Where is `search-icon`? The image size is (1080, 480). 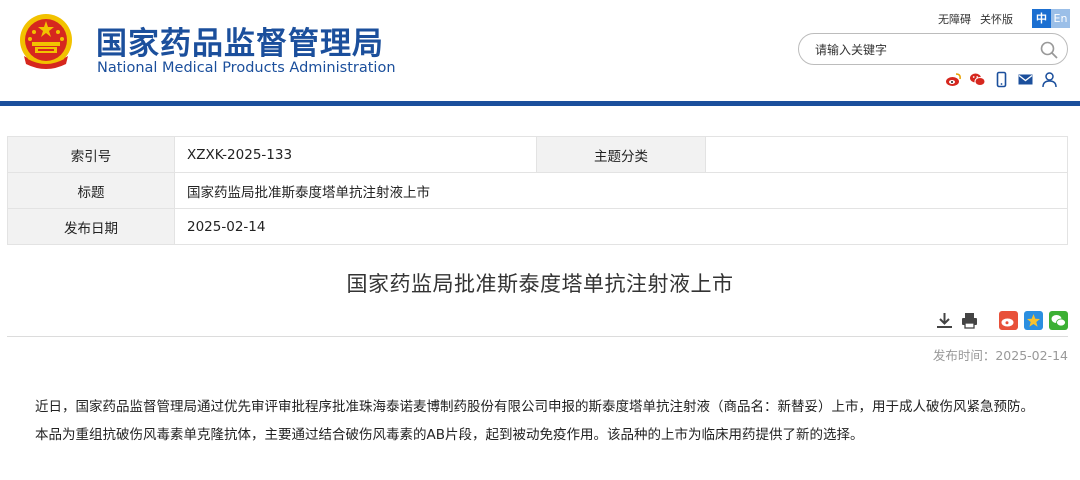 search-icon is located at coordinates (1049, 50).